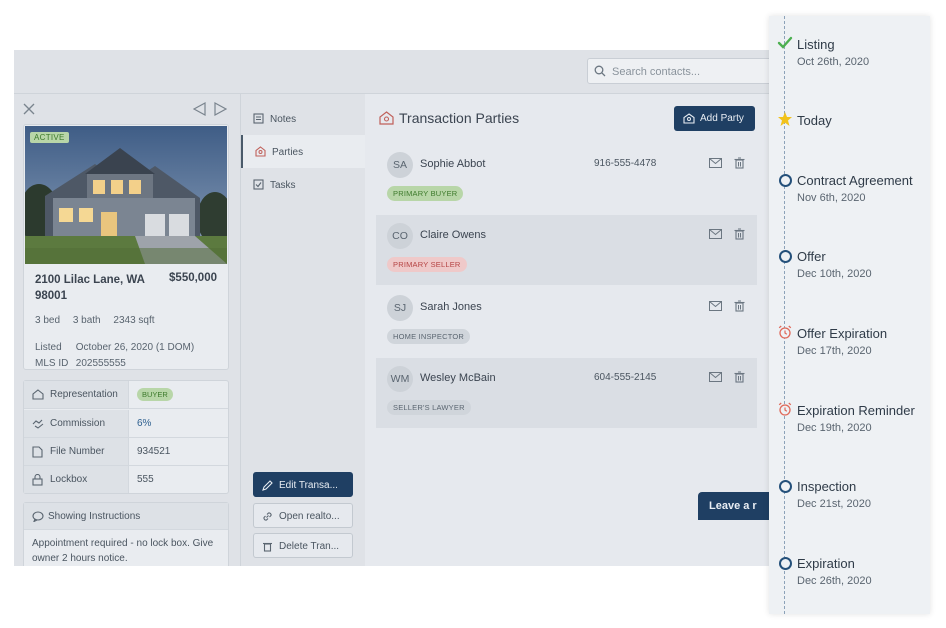 The width and height of the screenshot is (946, 628). I want to click on avatar: SA, so click(400, 165).